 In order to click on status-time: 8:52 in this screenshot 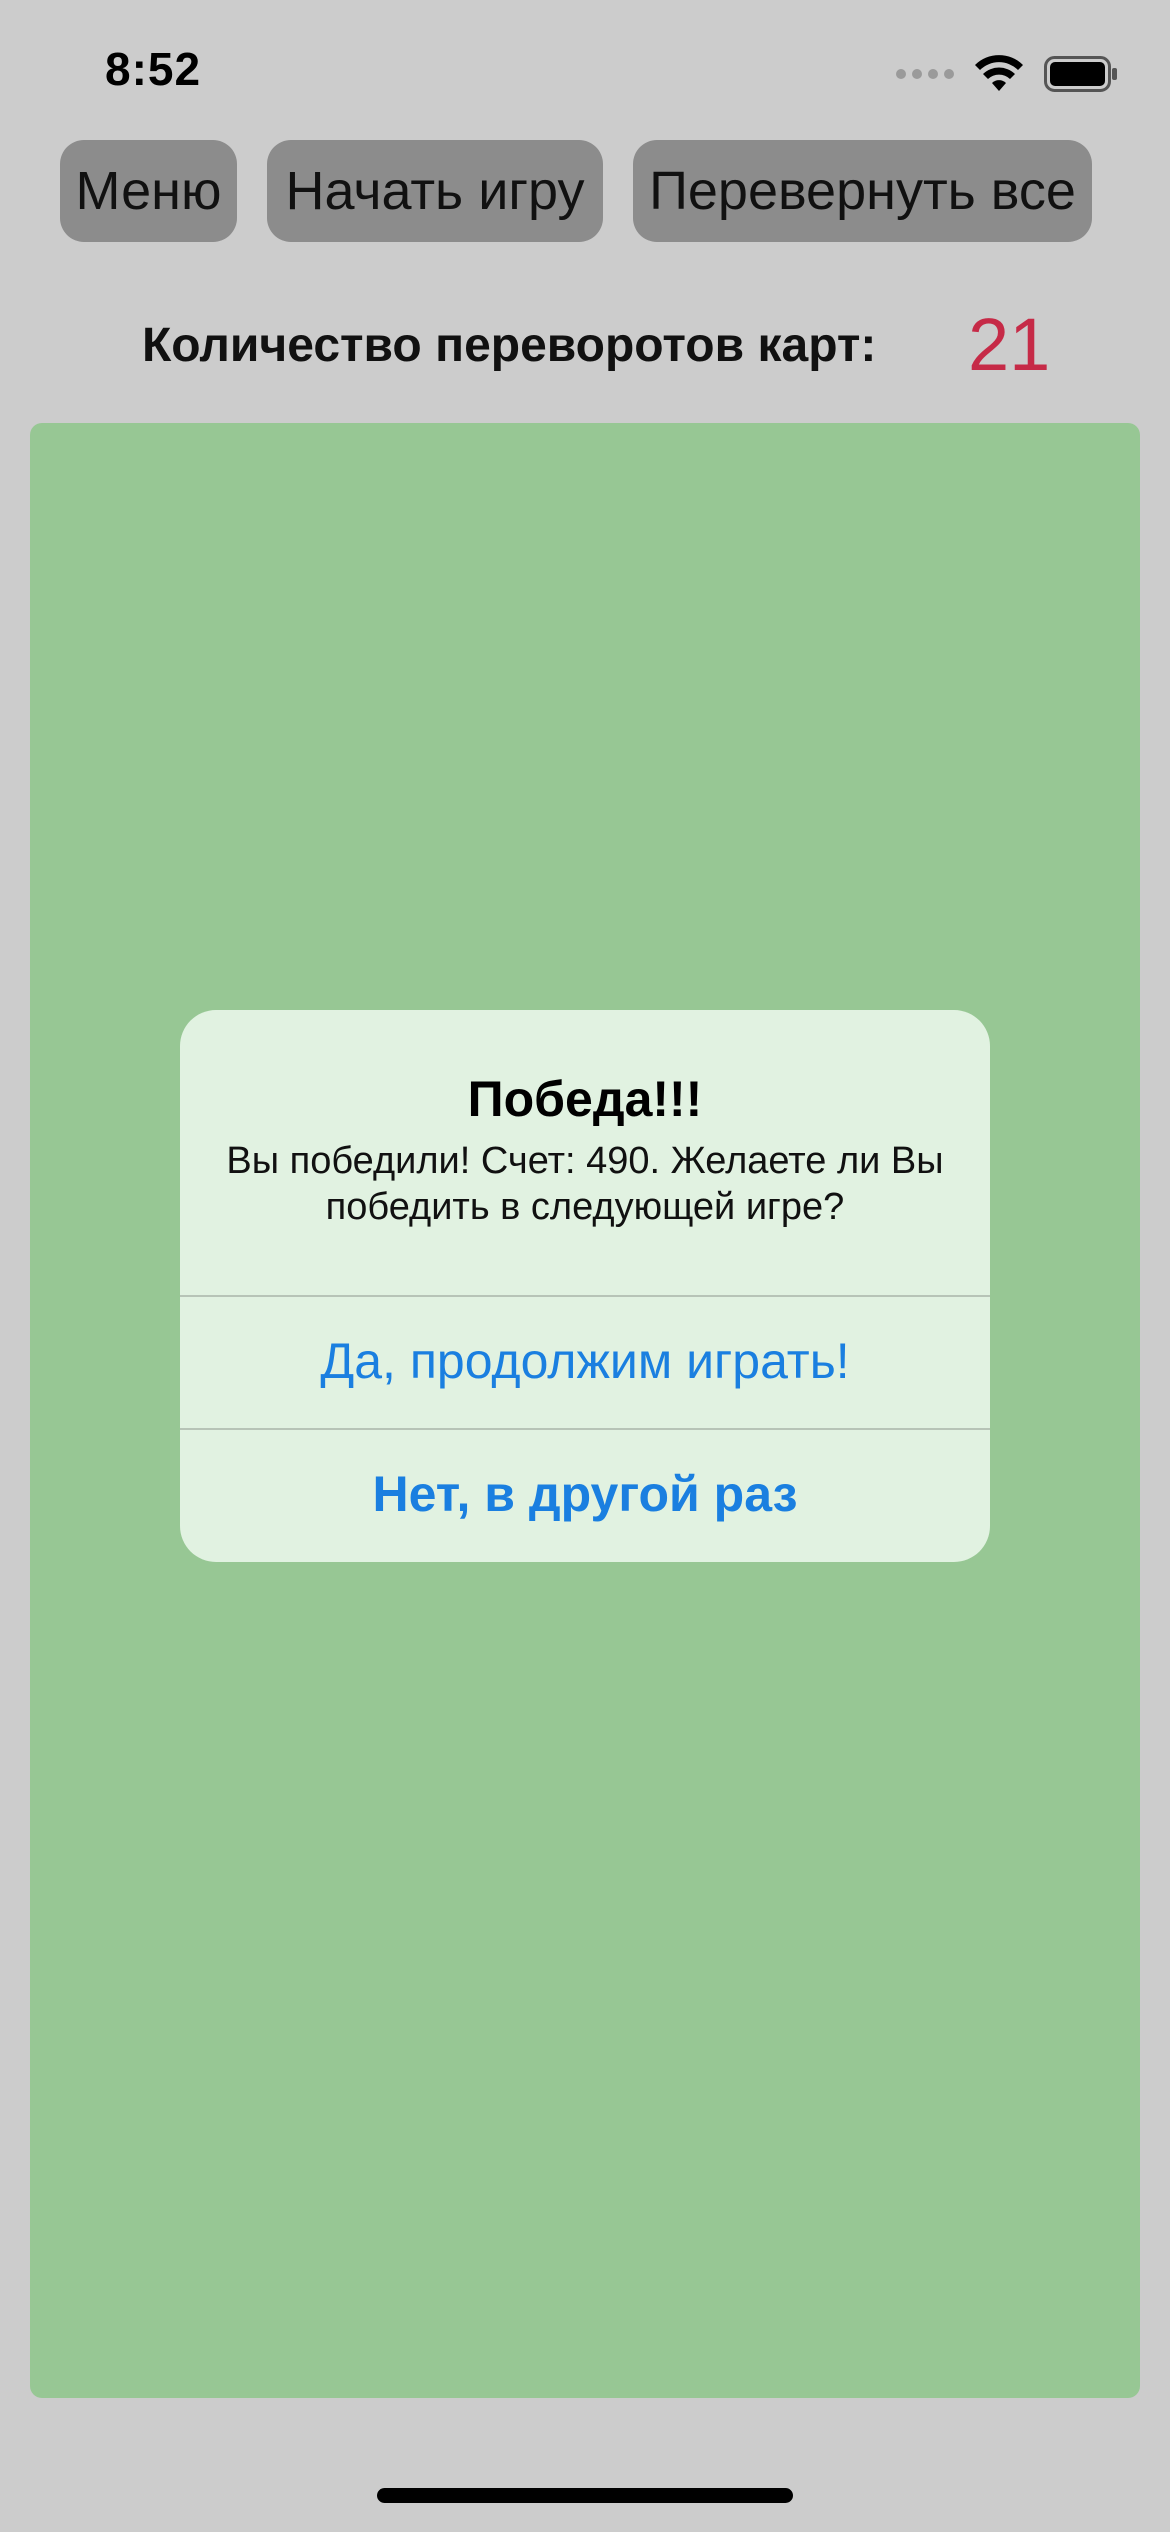, I will do `click(153, 69)`.